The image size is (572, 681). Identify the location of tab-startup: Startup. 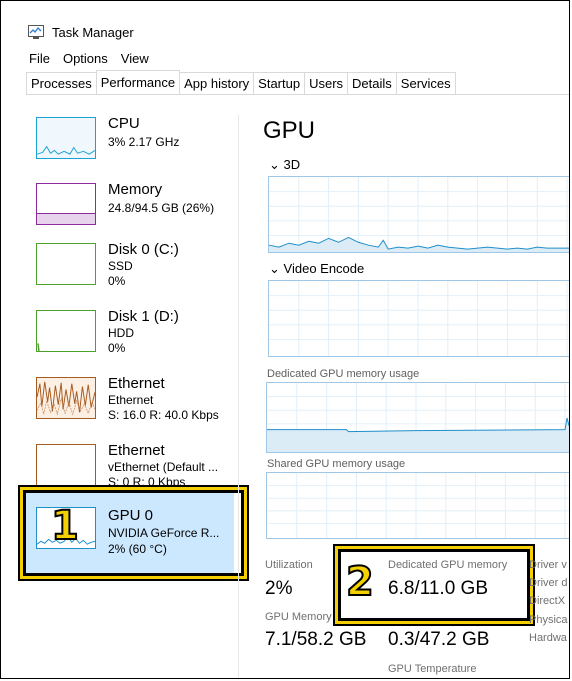
(279, 83).